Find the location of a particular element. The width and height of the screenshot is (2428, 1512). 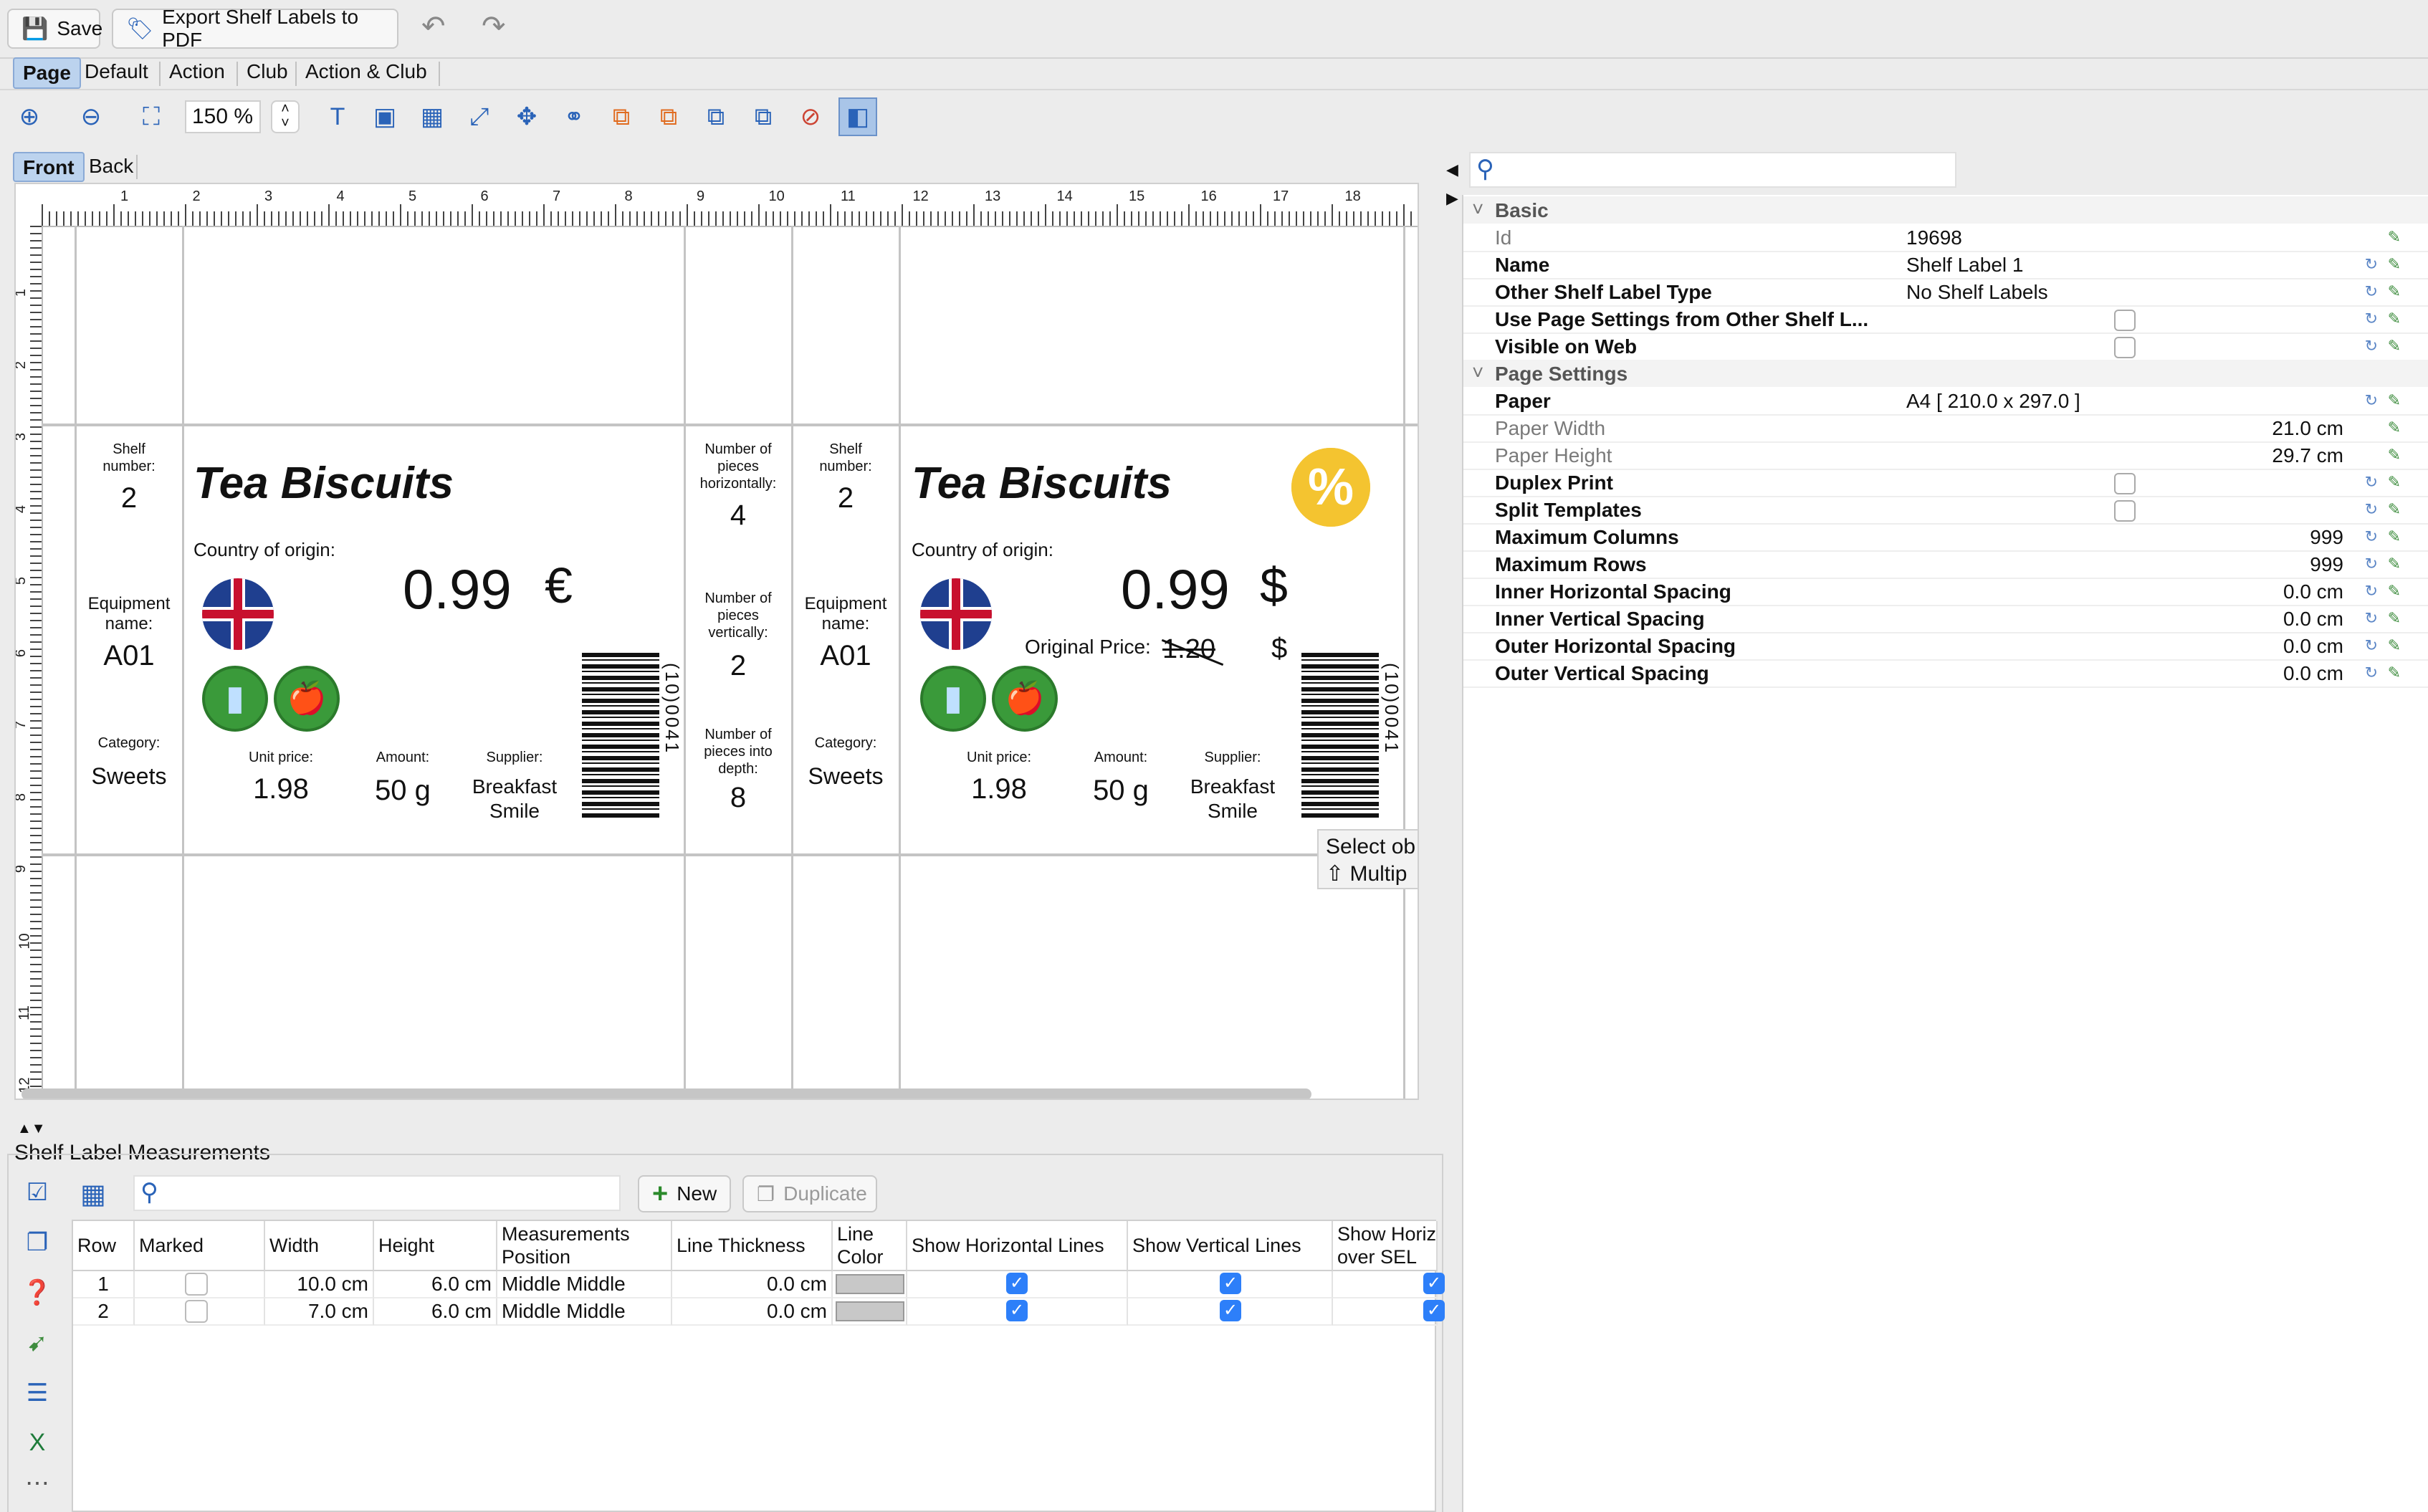

prop-split: Split Templates ↻ ✎ is located at coordinates (1945, 510).